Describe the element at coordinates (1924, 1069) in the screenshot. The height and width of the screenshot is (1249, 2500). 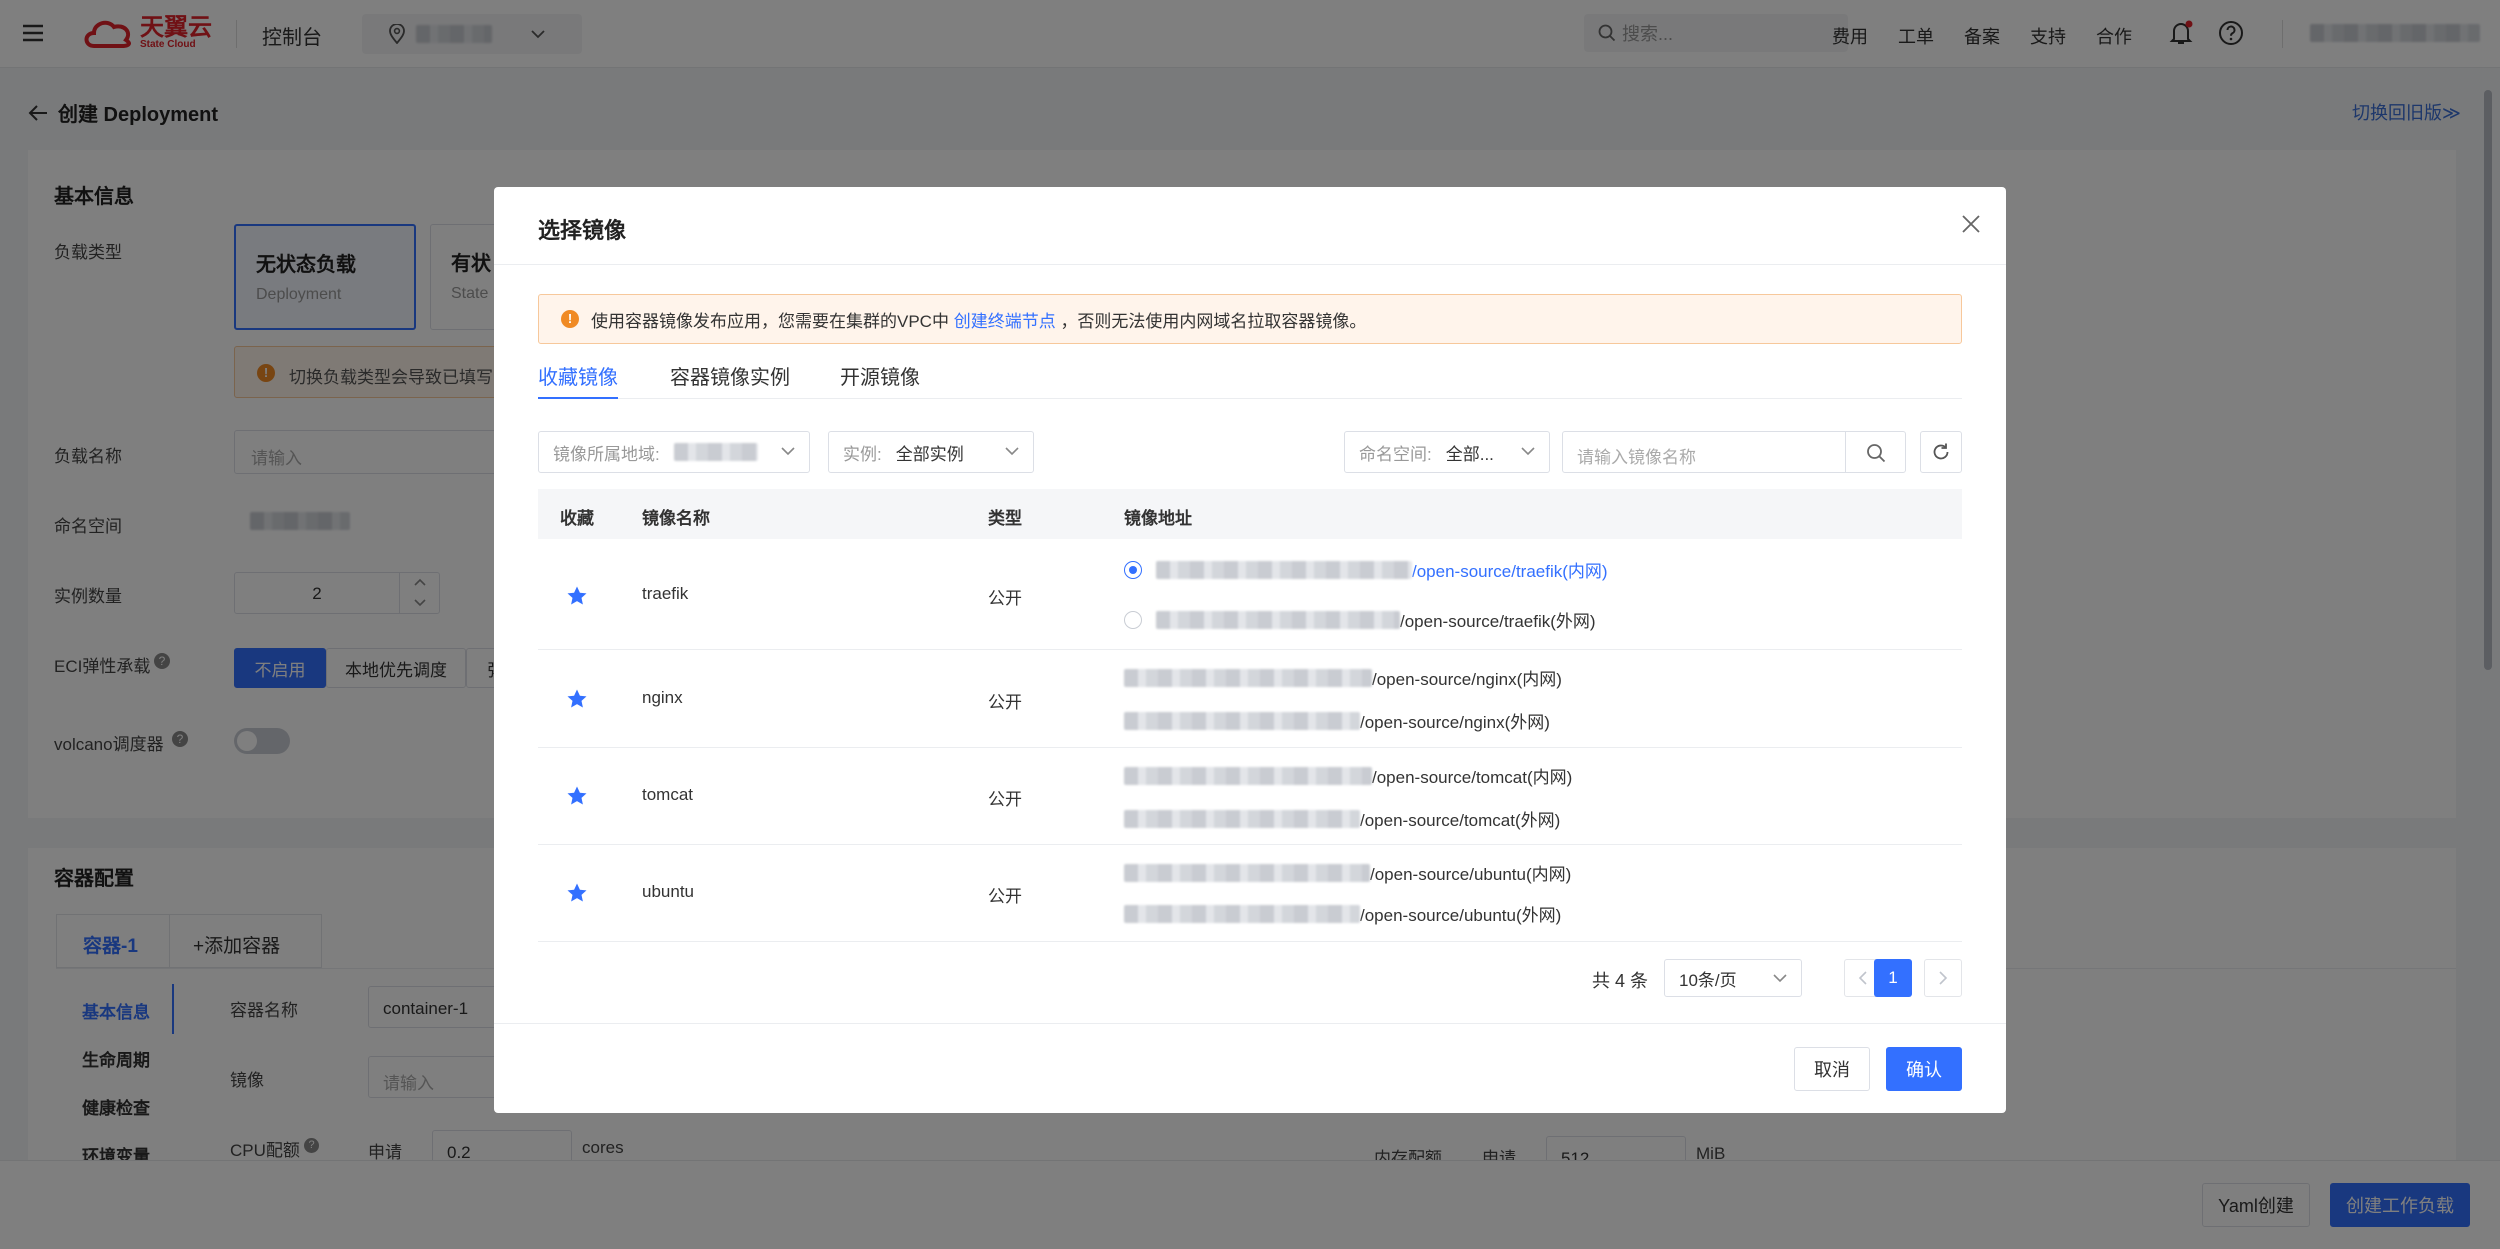
I see `confirm-button: 确认` at that location.